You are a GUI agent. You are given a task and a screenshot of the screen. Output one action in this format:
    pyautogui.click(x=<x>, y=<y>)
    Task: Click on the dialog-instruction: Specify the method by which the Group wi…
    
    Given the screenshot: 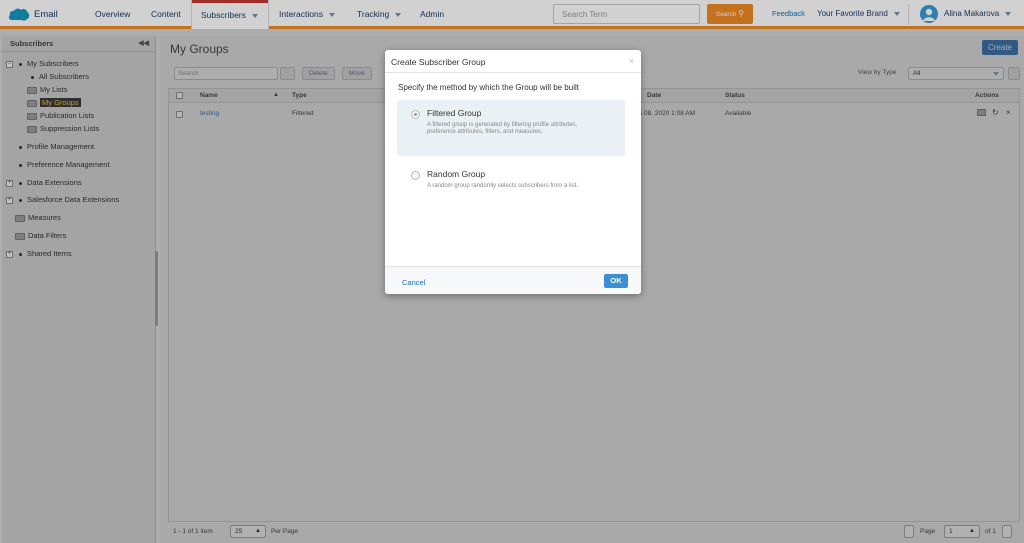 What is the action you would take?
    pyautogui.click(x=488, y=87)
    